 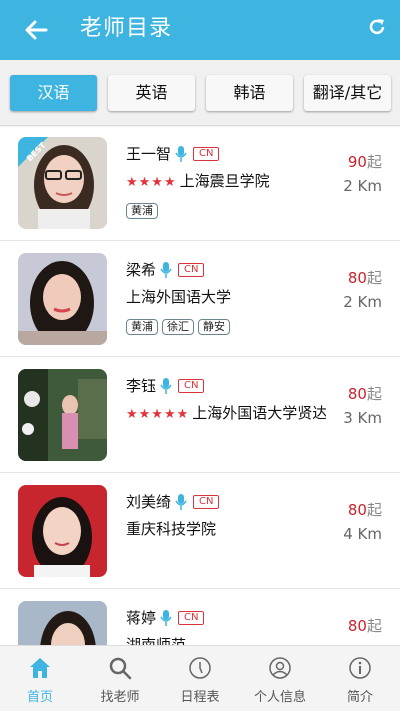 I want to click on nav-profile: 个人信息, so click(x=280, y=678).